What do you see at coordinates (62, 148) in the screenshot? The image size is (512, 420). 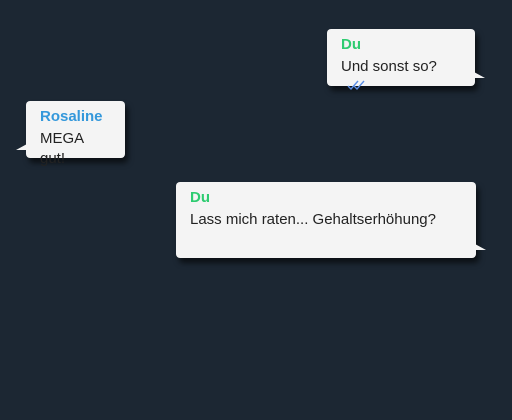 I see `message-text: MEGA gut!` at bounding box center [62, 148].